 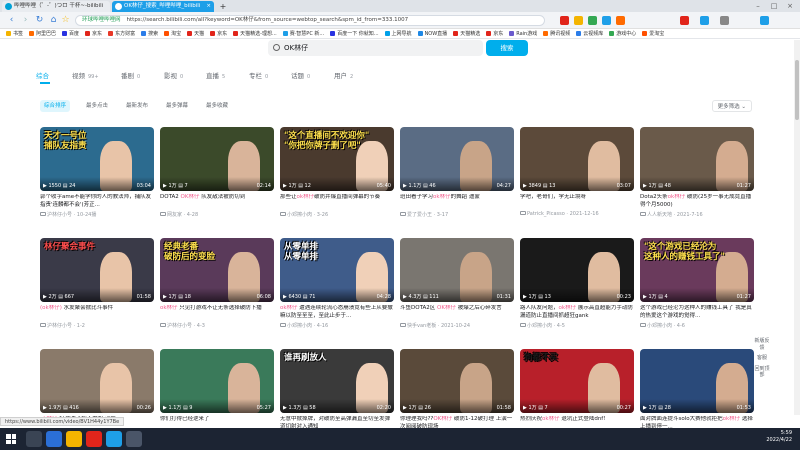 What do you see at coordinates (56, 6) in the screenshot?
I see `browser-tab-0: 哔哩哔哩（゜-゜)つロ 干杯~-bilibili` at bounding box center [56, 6].